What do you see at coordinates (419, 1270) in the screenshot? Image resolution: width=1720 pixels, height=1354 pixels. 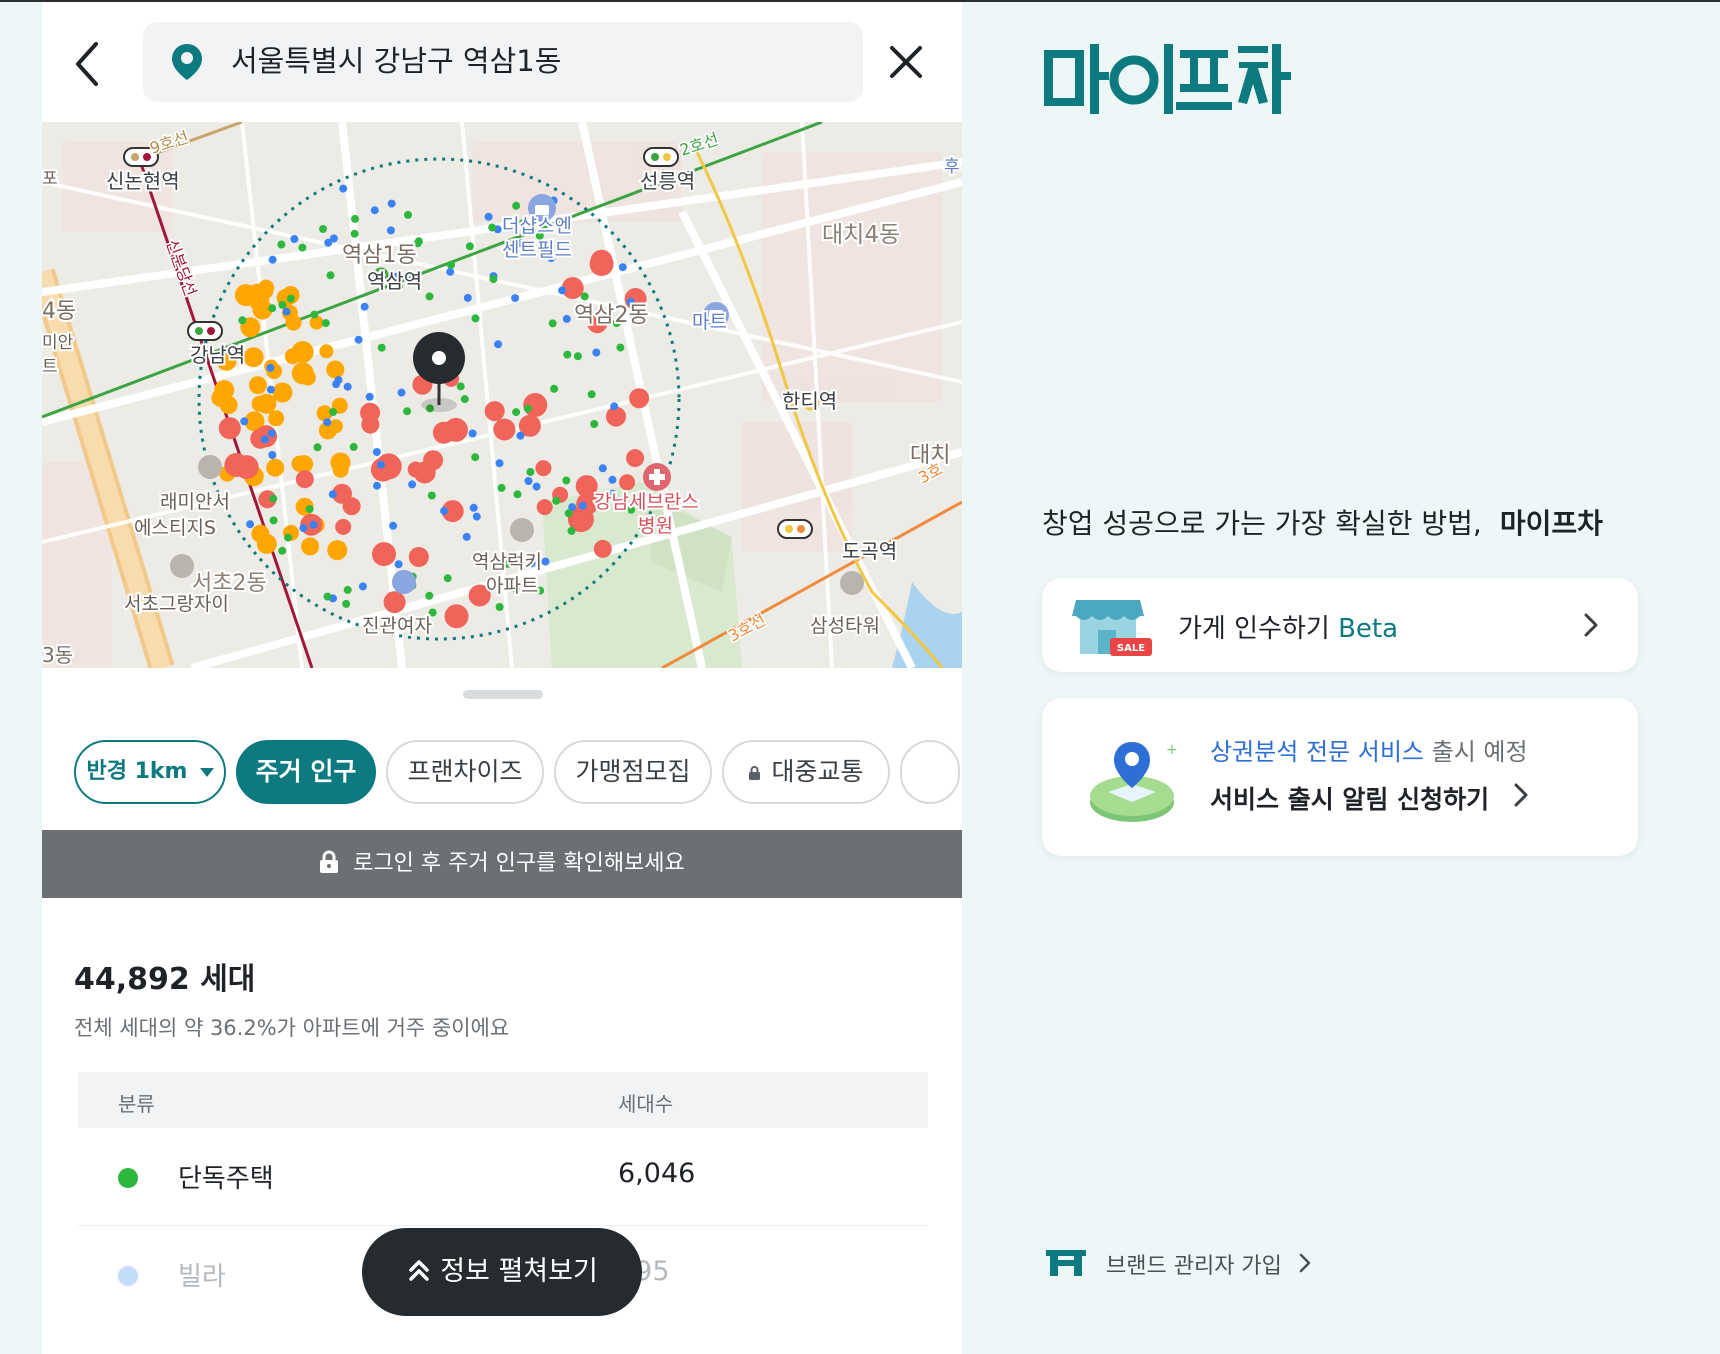 I see `double-chevron-up-icon` at bounding box center [419, 1270].